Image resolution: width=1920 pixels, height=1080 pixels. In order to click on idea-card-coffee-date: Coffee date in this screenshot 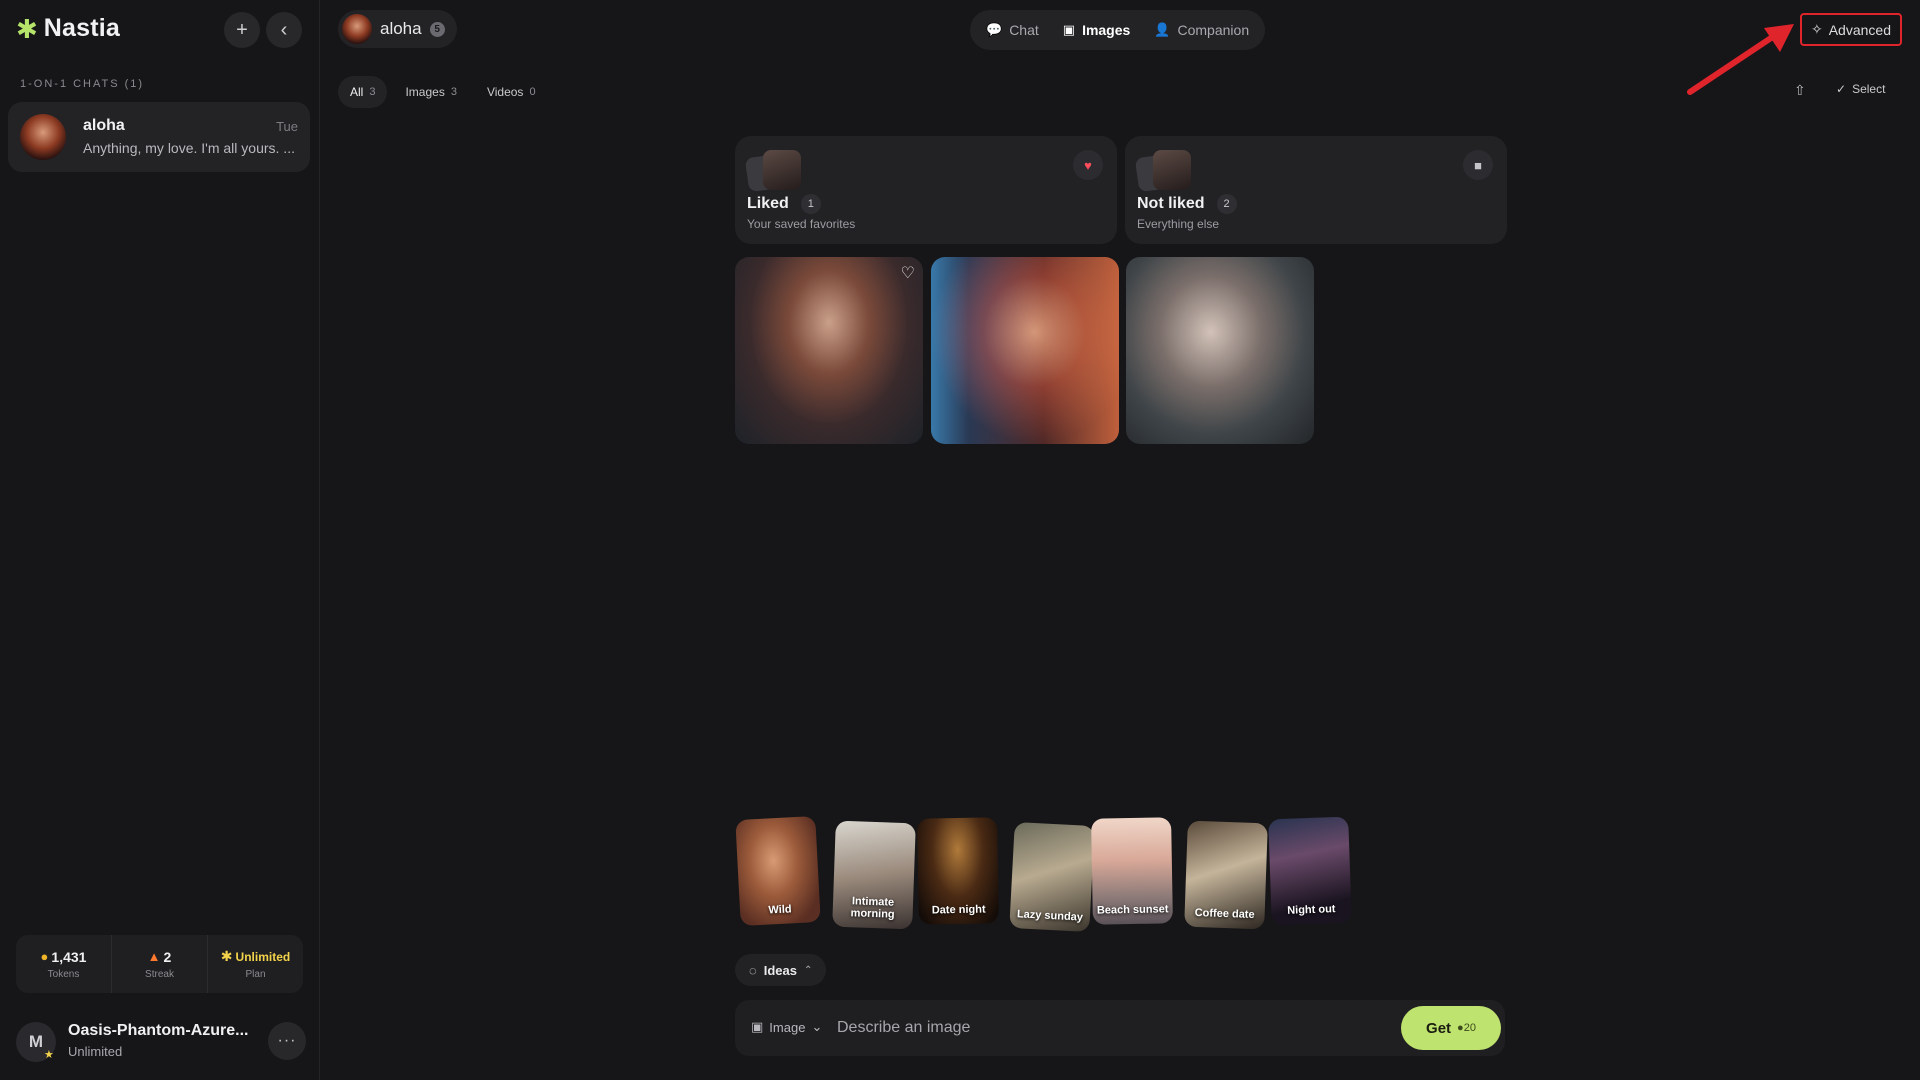, I will do `click(1226, 875)`.